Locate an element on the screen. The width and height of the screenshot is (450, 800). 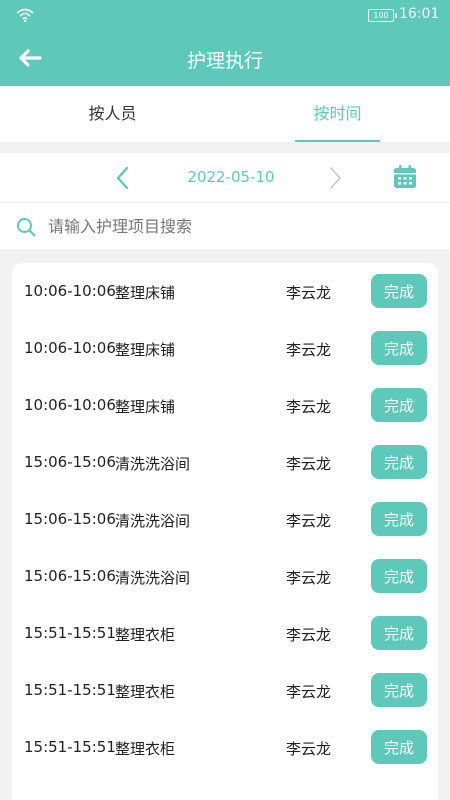
active-tab-indicator is located at coordinates (337, 141).